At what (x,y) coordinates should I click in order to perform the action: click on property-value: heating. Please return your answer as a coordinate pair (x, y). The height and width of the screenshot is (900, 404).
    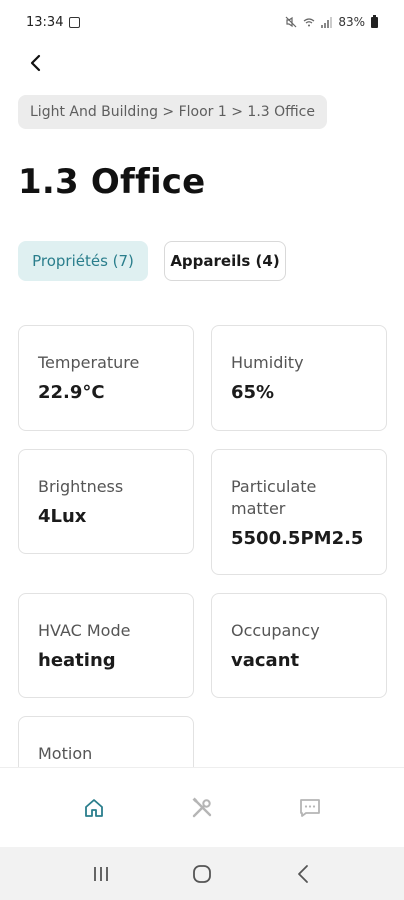
    Looking at the image, I should click on (77, 660).